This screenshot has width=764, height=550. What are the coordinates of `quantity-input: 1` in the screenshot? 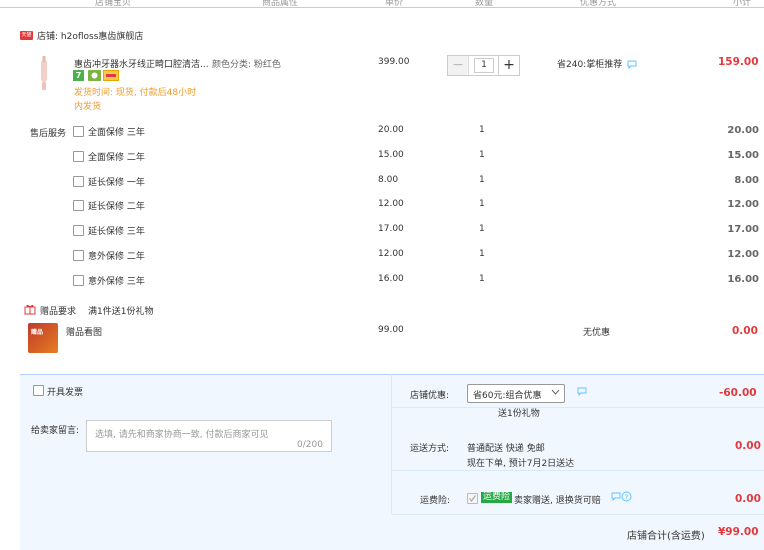 It's located at (484, 65).